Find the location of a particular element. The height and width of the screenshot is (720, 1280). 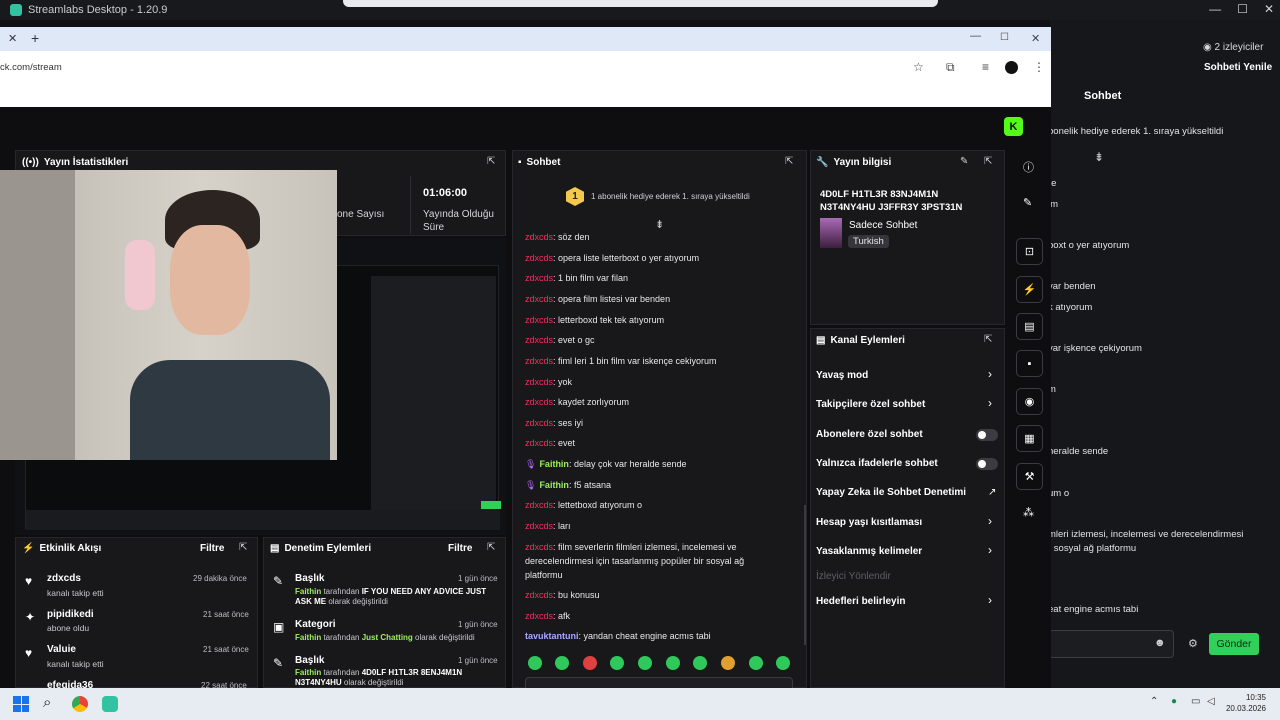

refresh-chat-button: Sohbeti Yenile is located at coordinates (1238, 67).